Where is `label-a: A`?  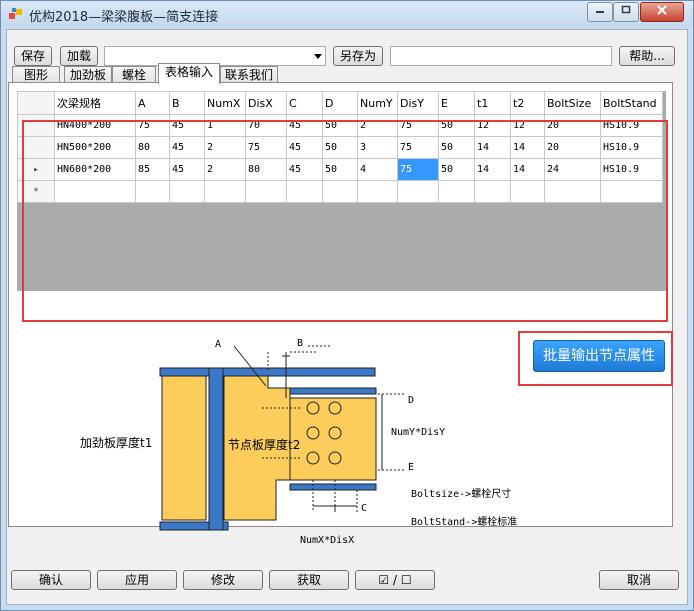 label-a: A is located at coordinates (218, 344).